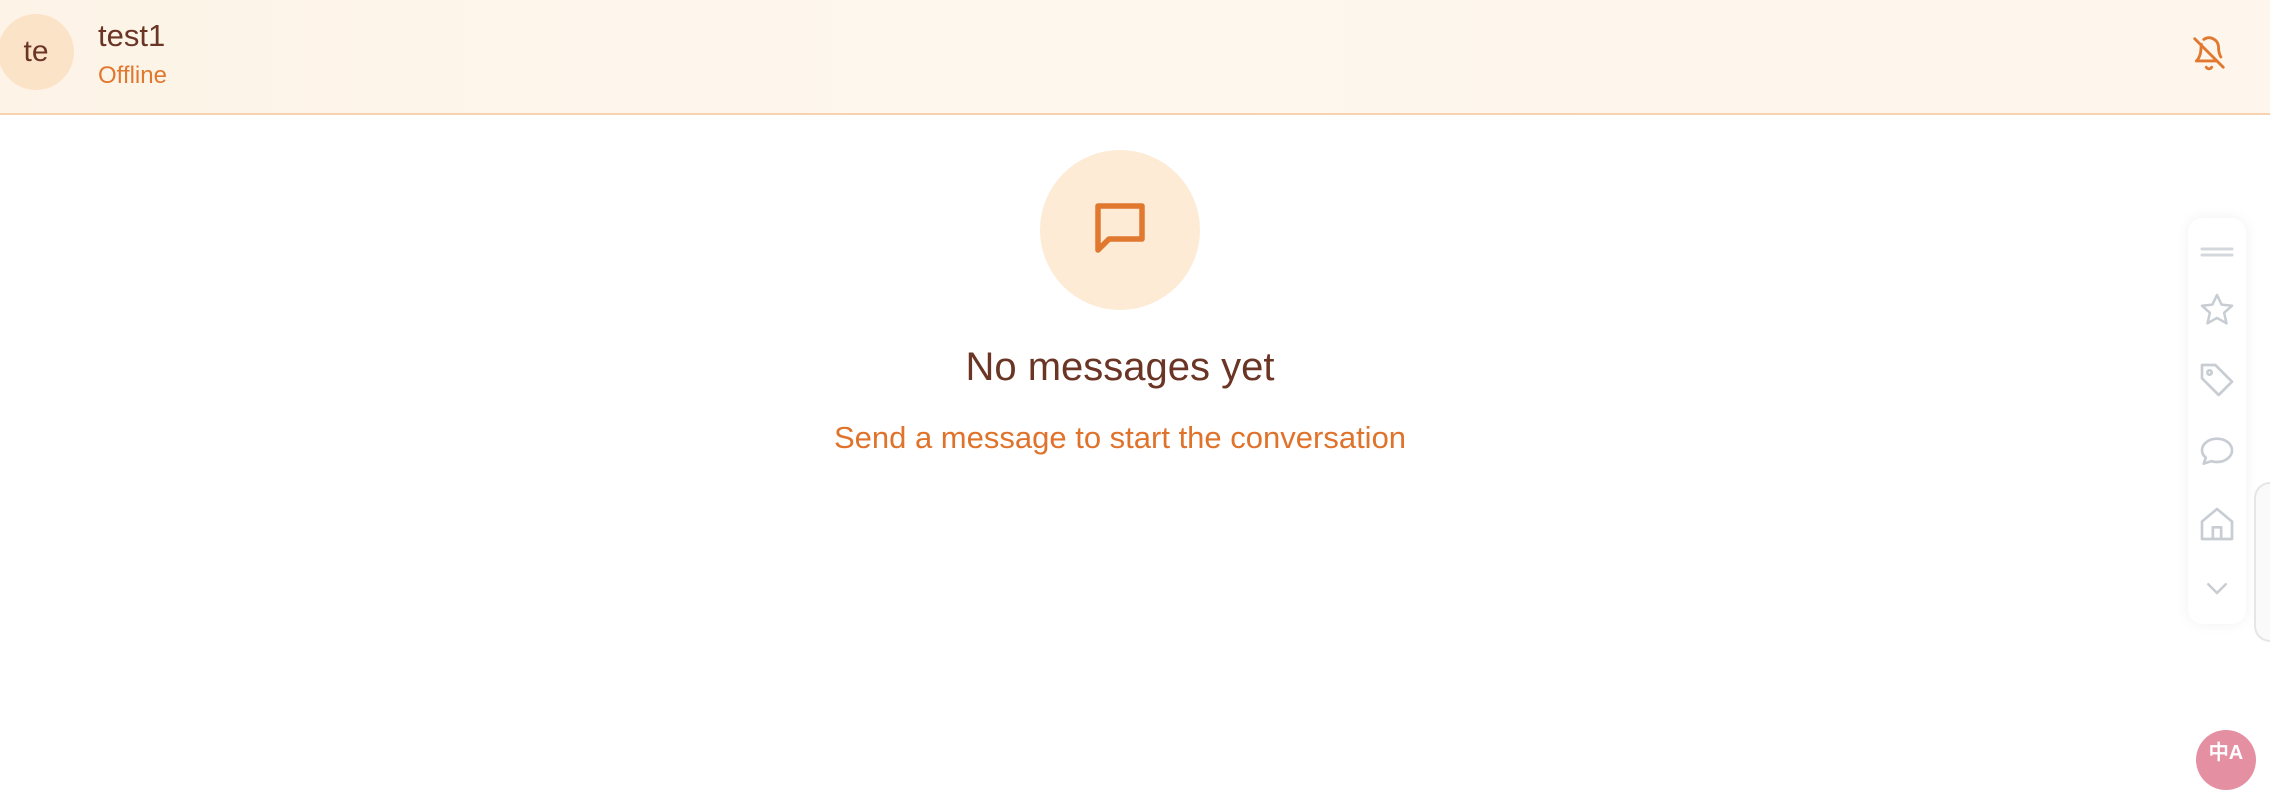 Image resolution: width=2270 pixels, height=790 pixels. I want to click on star-icon, so click(2217, 310).